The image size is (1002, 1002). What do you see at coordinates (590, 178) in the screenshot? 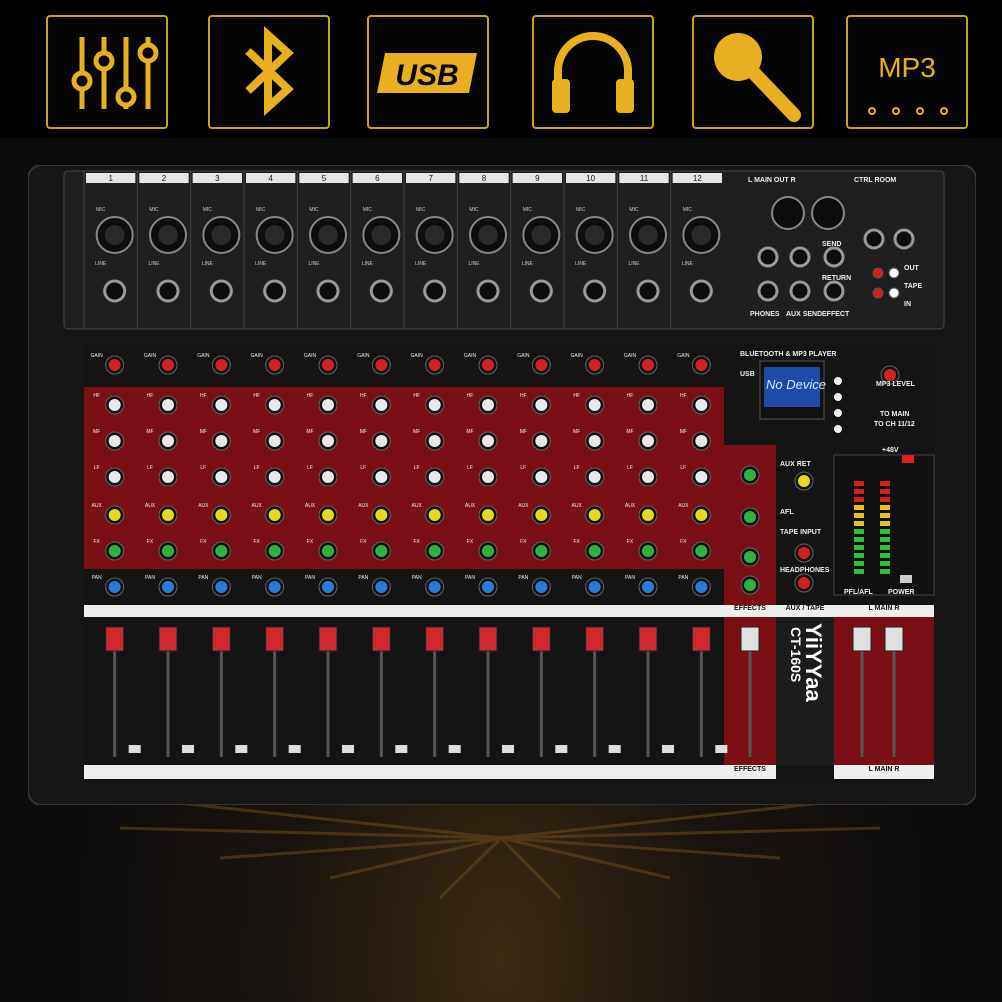
I see `channel-number-rear: 10` at bounding box center [590, 178].